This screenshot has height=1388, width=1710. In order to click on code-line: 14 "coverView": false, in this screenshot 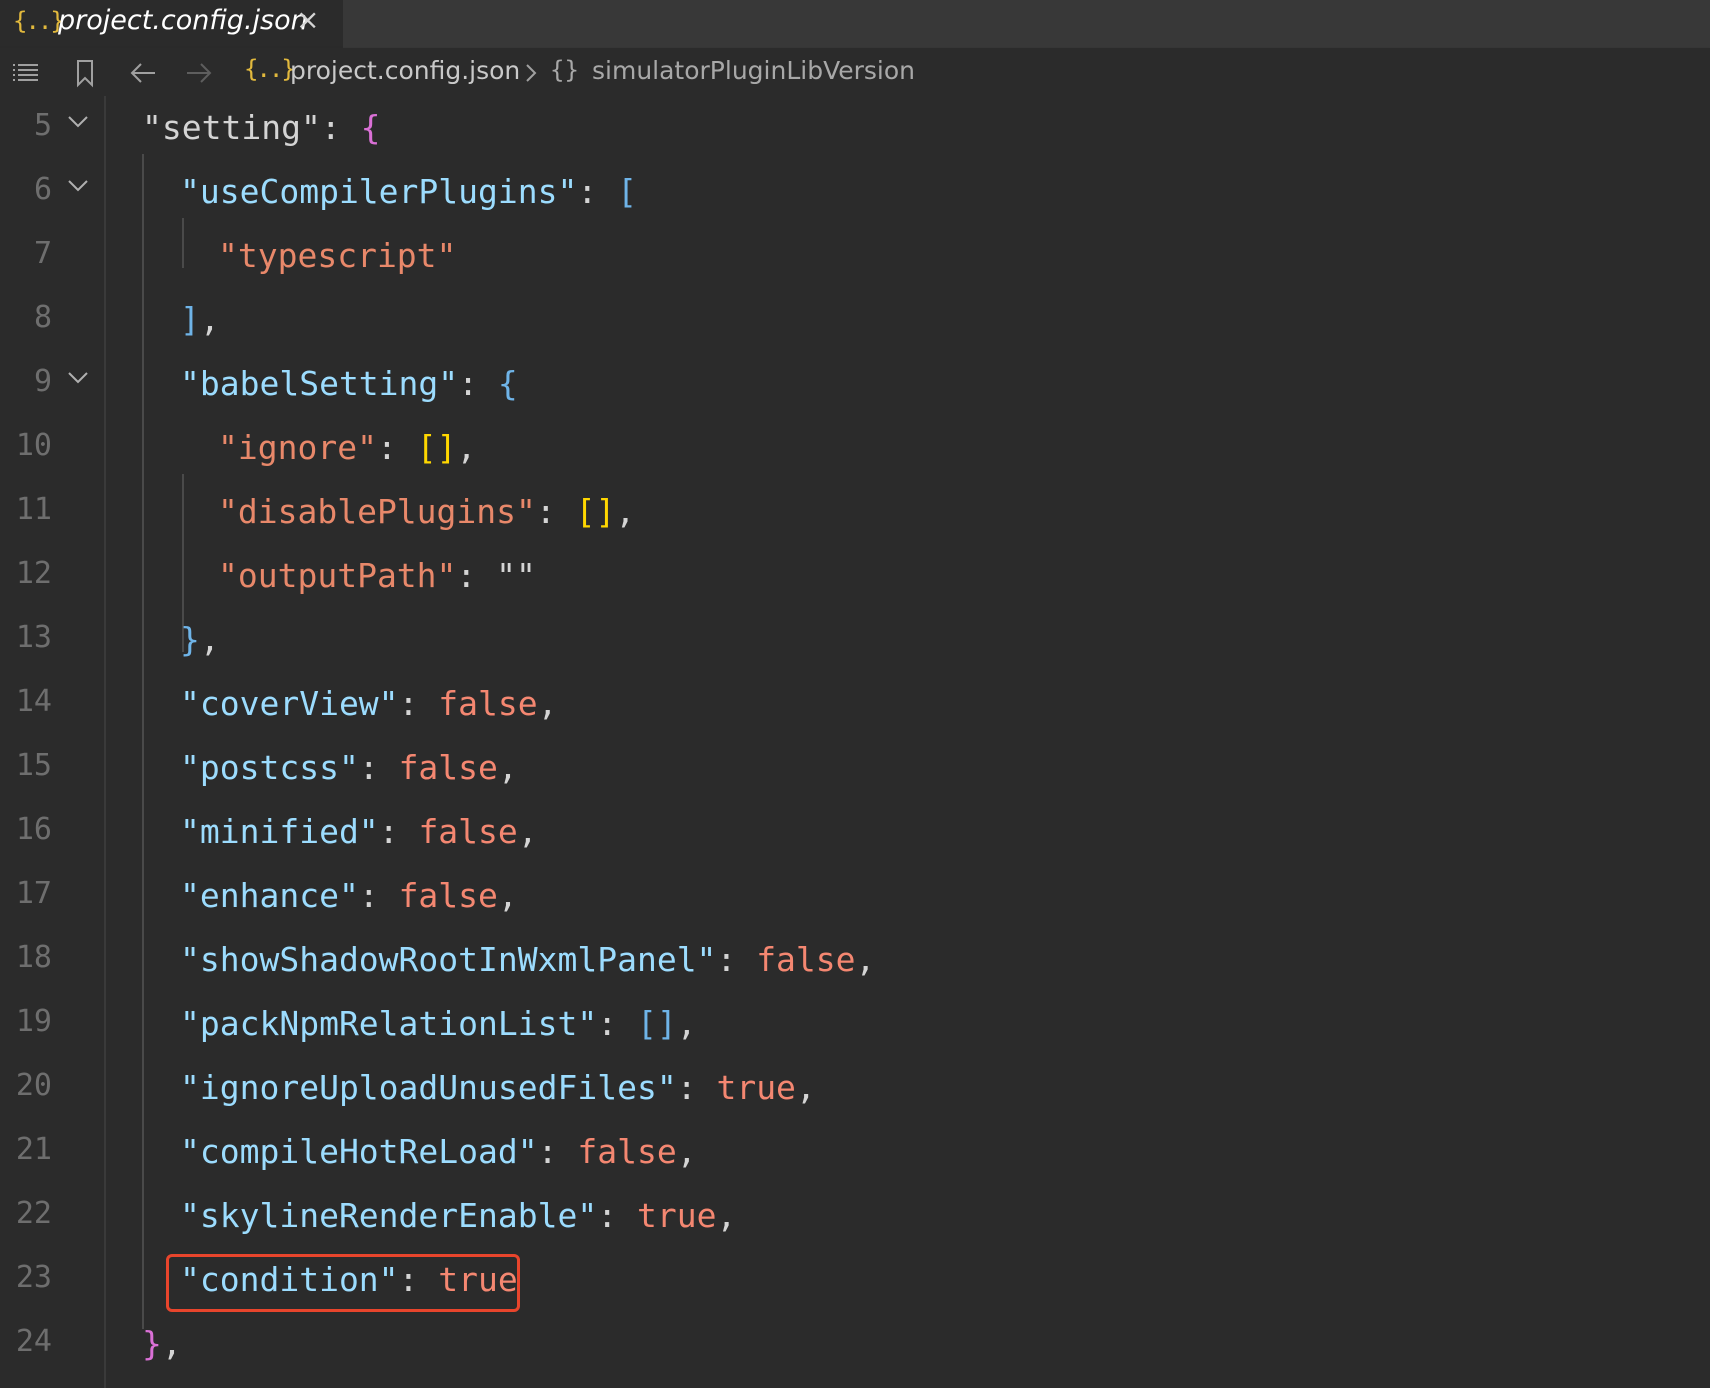, I will do `click(855, 704)`.